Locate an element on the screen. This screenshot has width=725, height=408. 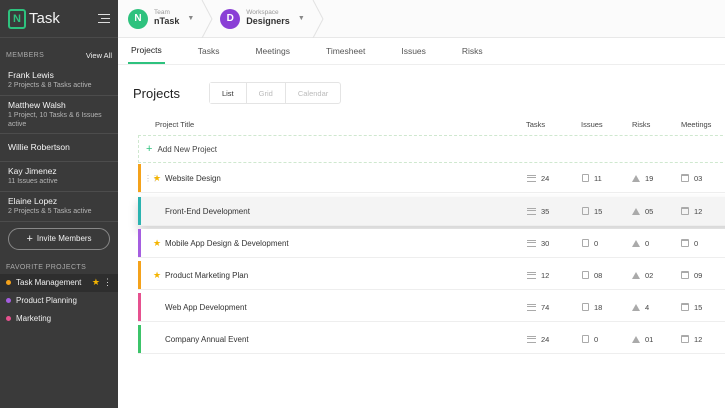
view-grid-button: Grid is located at coordinates (266, 93).